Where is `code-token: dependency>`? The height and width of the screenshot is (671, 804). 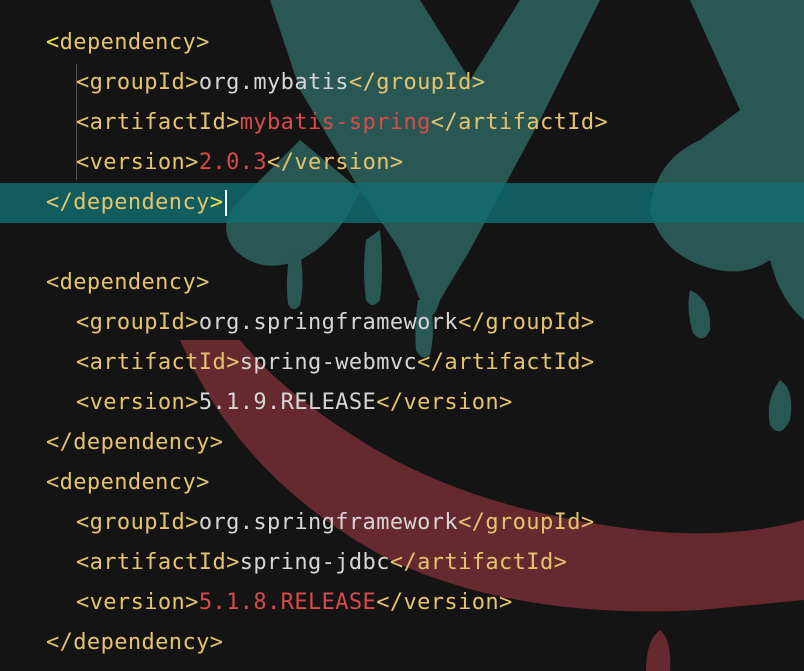
code-token: dependency> is located at coordinates (134, 42).